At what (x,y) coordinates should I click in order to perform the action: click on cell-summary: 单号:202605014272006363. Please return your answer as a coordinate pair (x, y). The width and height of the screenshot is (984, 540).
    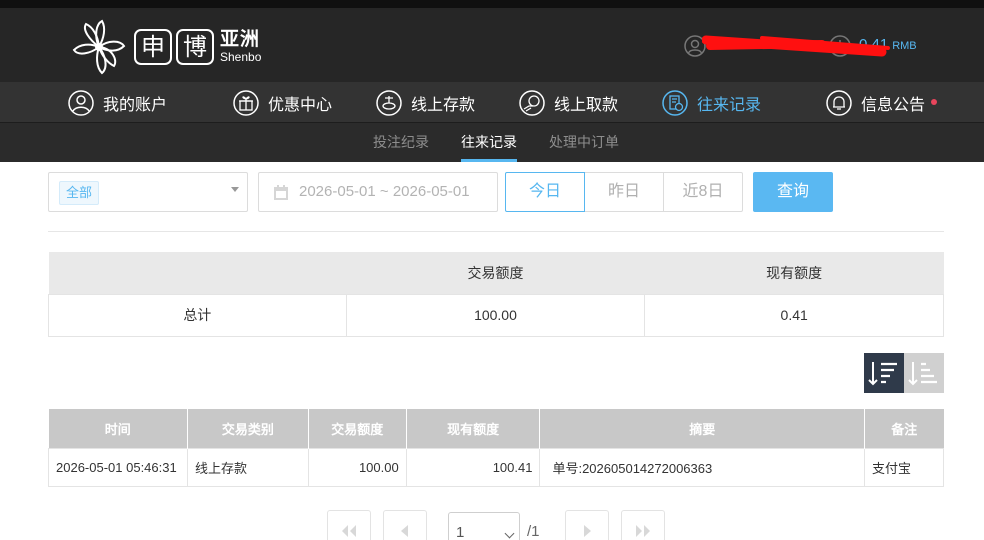
    Looking at the image, I should click on (702, 467).